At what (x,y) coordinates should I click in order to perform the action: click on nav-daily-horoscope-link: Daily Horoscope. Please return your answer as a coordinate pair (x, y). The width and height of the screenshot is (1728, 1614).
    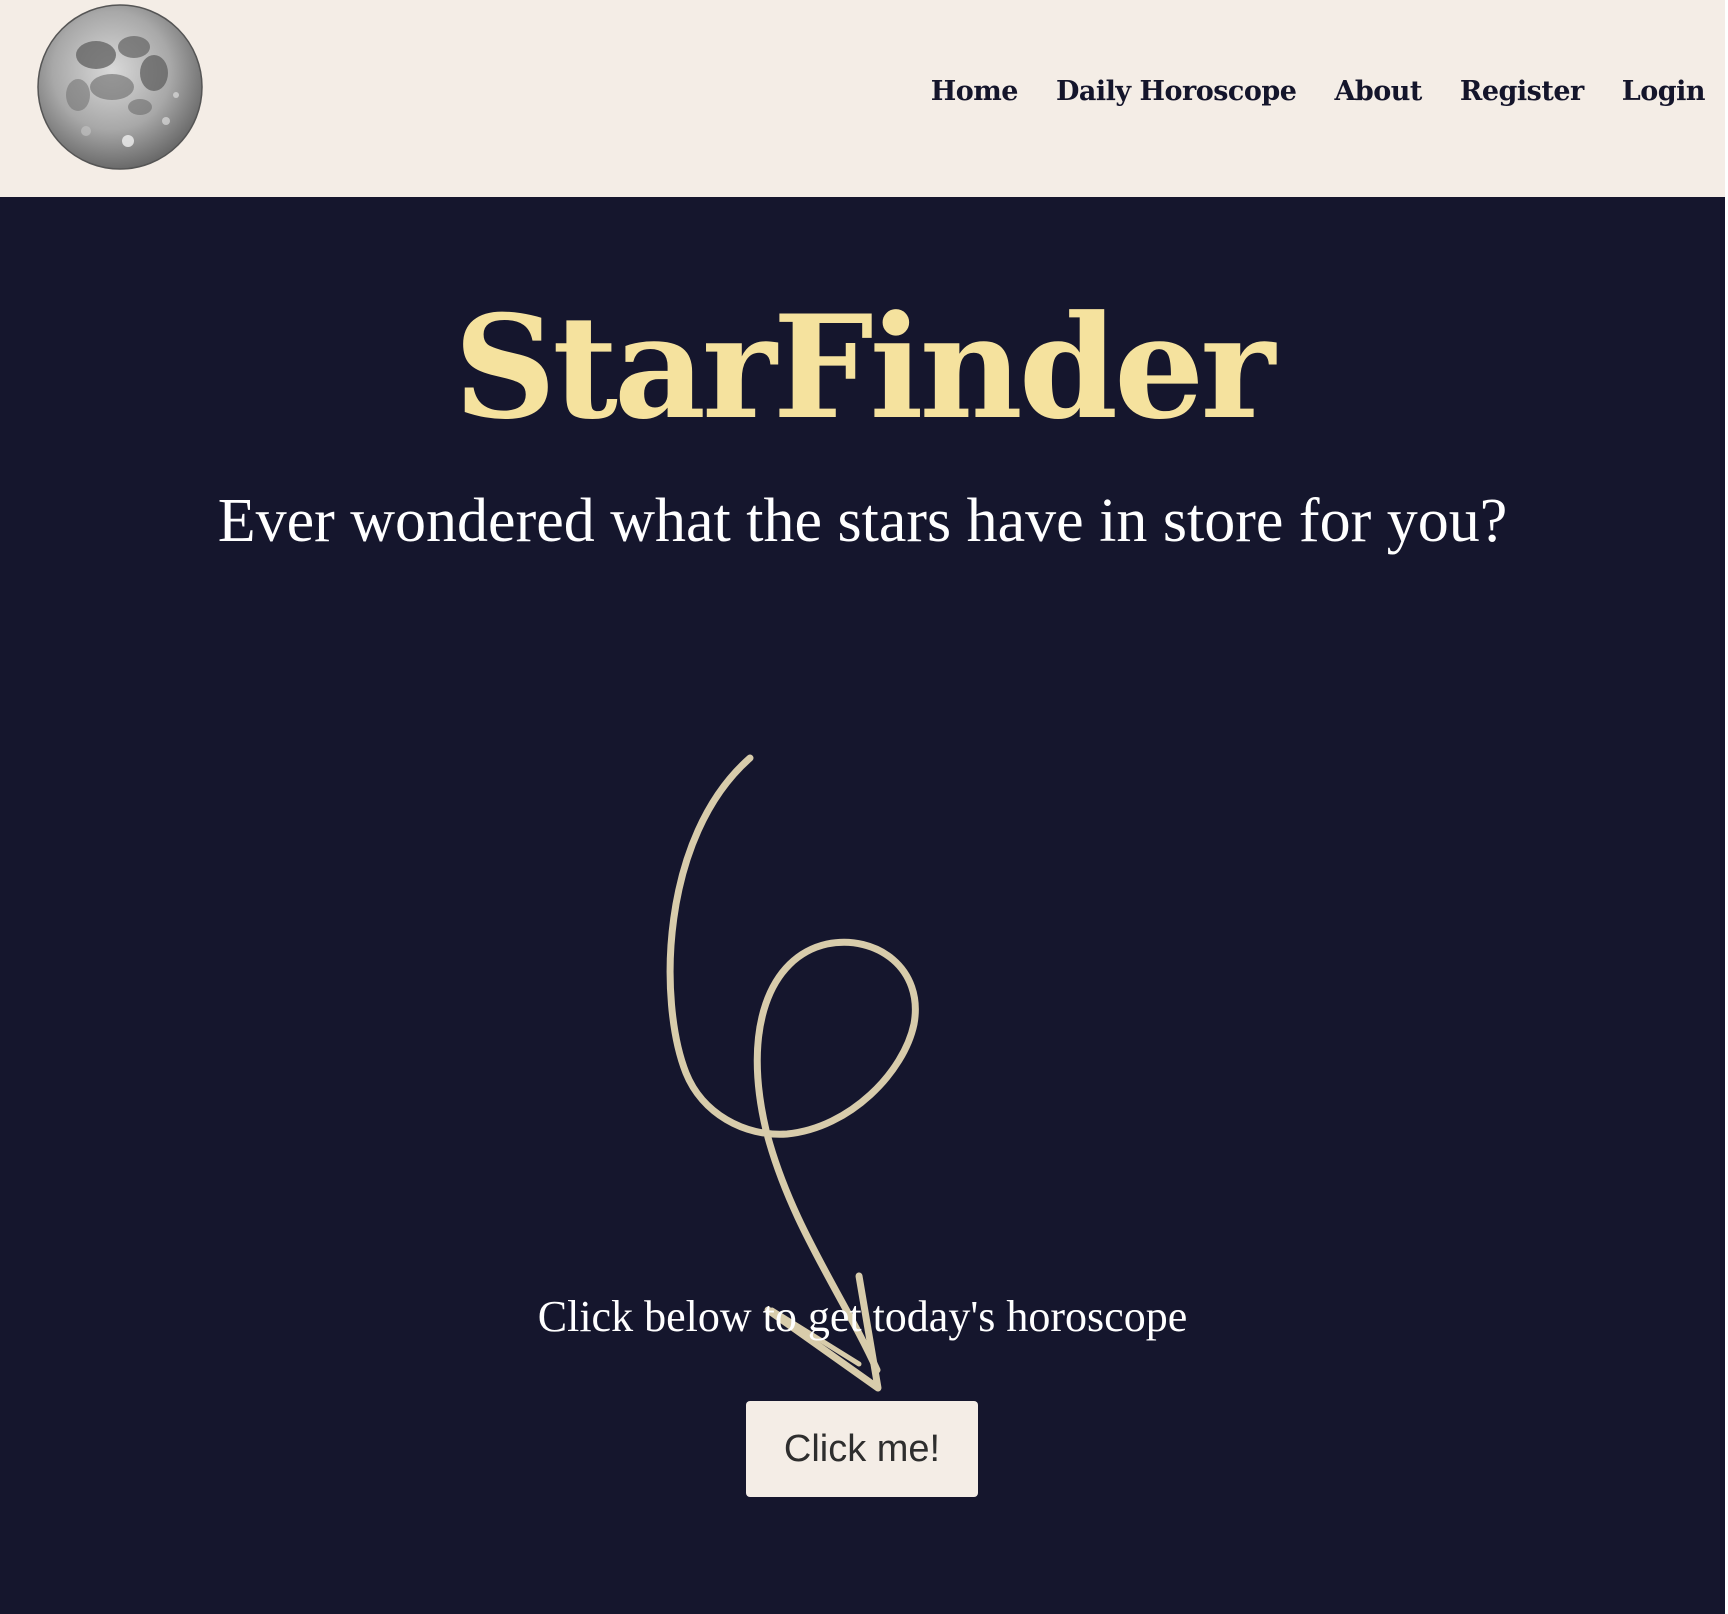
    Looking at the image, I should click on (1176, 91).